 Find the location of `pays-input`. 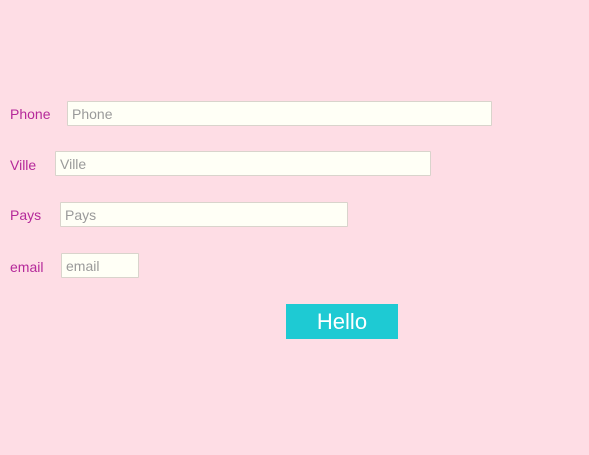

pays-input is located at coordinates (204, 214).